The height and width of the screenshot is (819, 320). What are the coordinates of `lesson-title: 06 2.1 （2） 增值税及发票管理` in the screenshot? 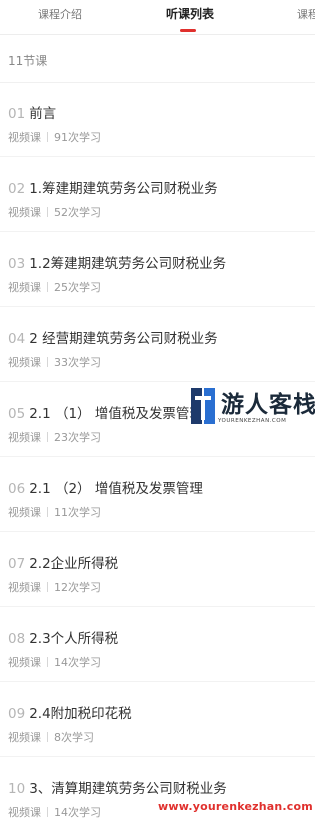 It's located at (105, 487).